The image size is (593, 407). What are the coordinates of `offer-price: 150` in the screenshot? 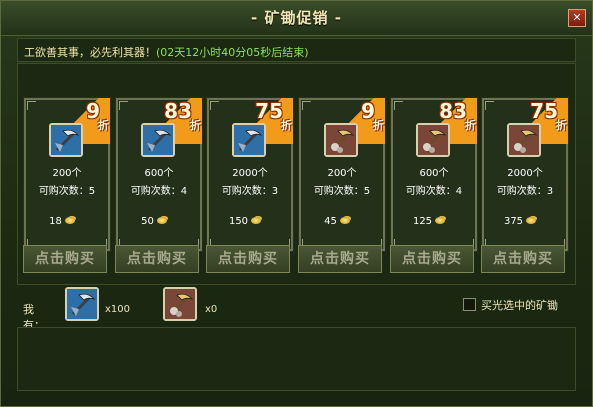 It's located at (245, 221).